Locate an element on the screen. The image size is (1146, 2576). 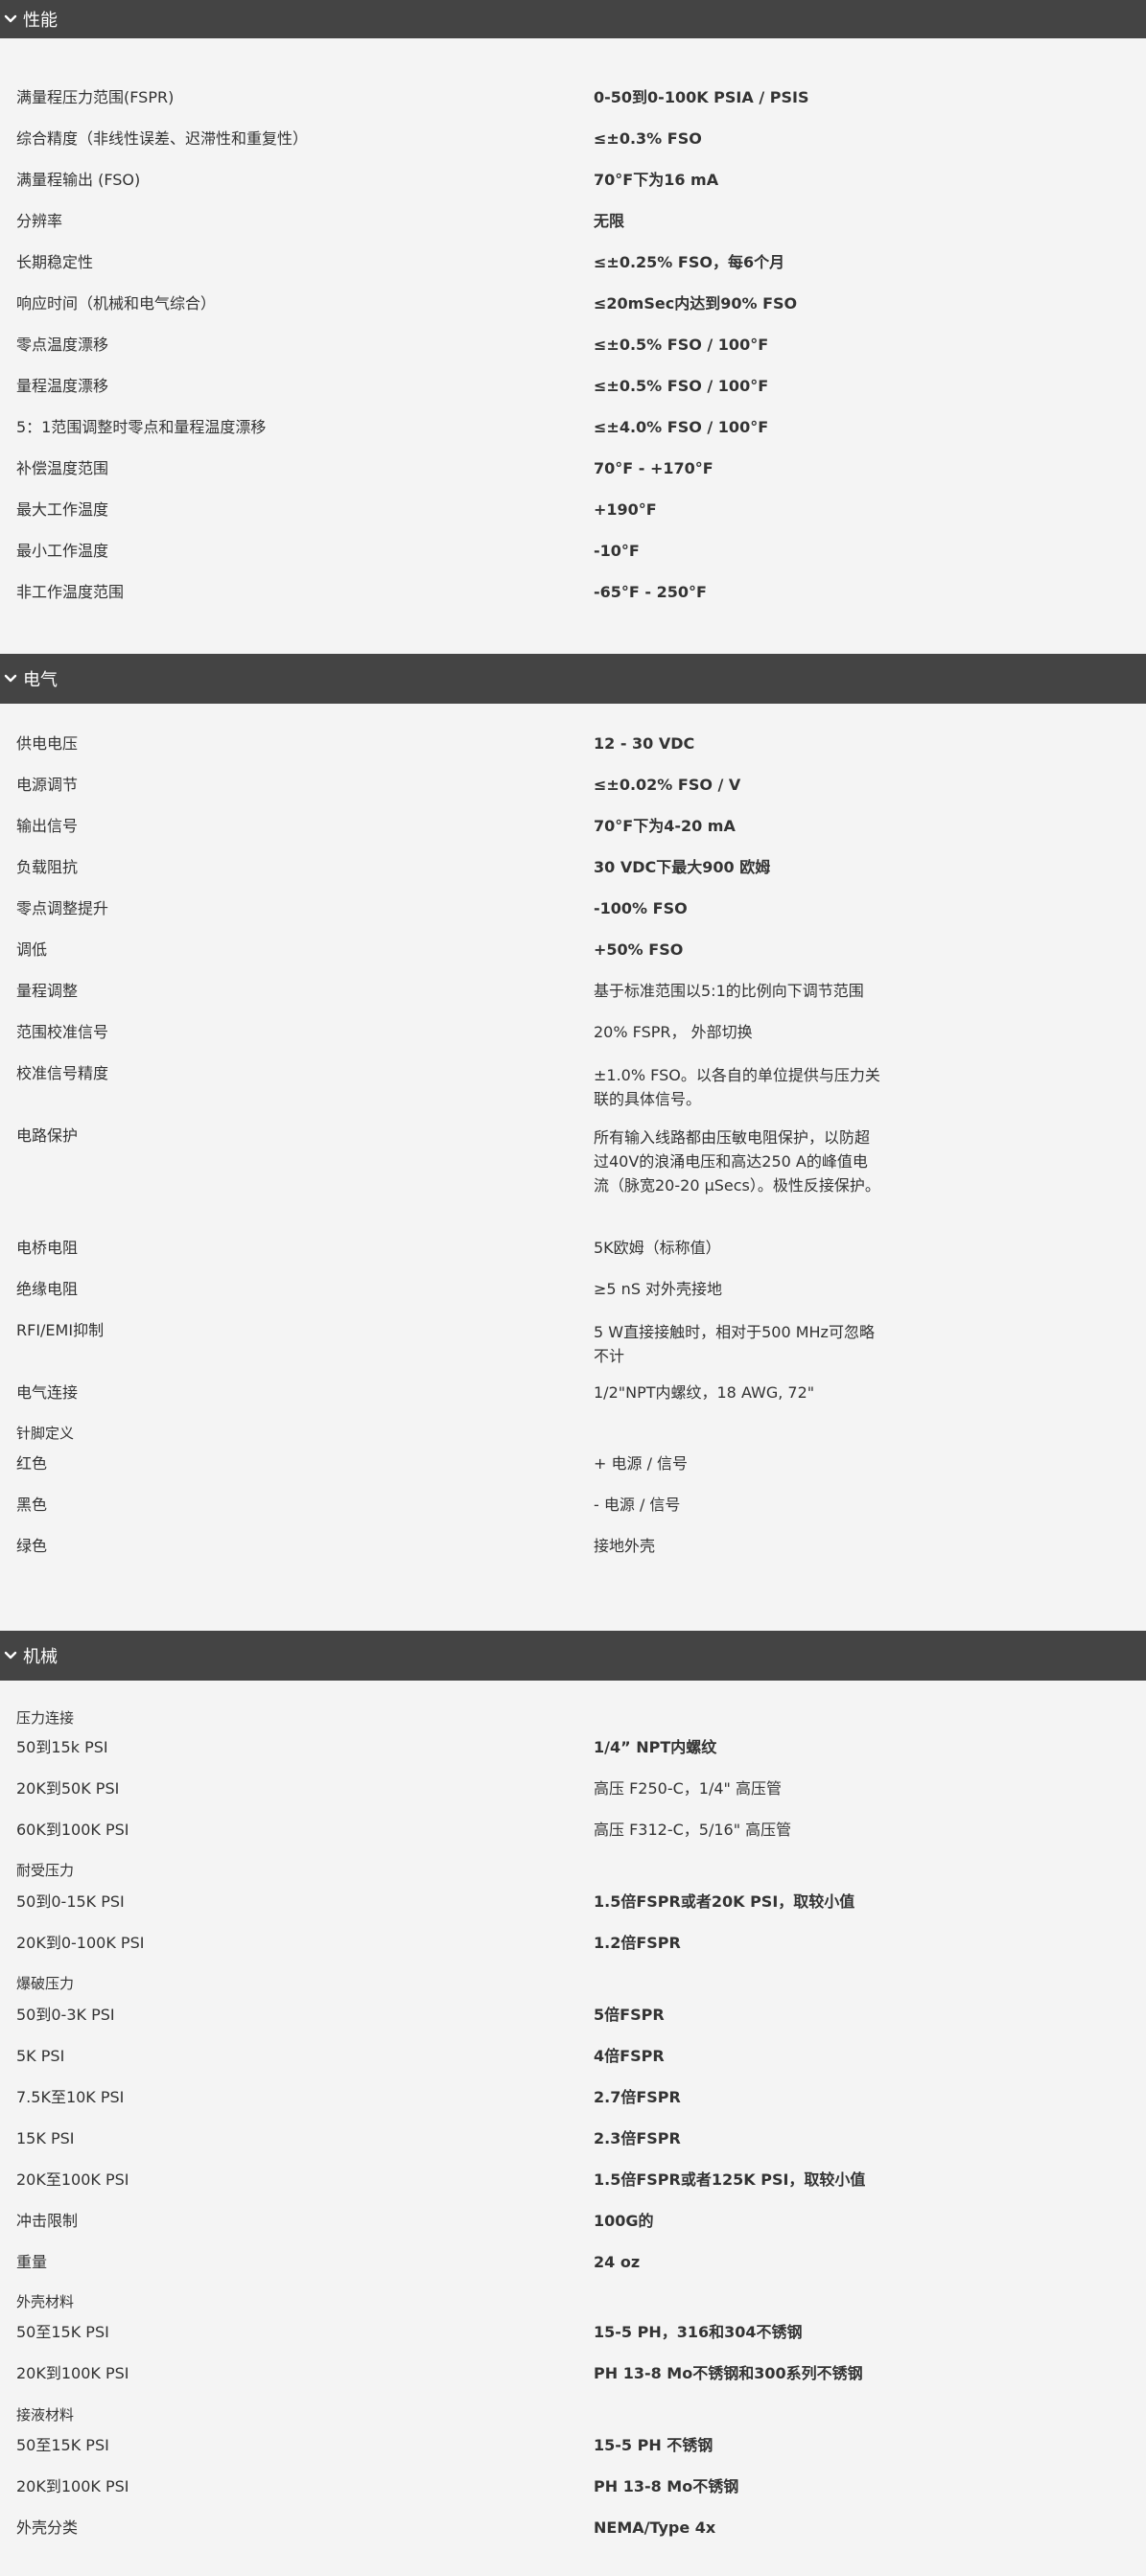
spec-label: 范围校准信号 is located at coordinates (62, 1032).